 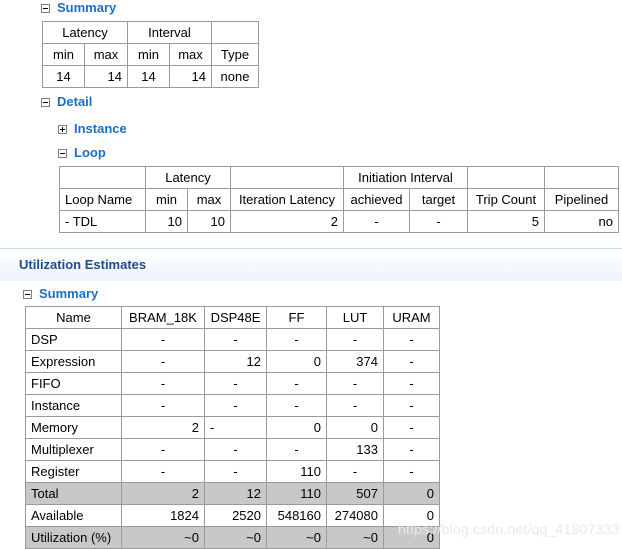 I want to click on detail-title: Detail, so click(x=74, y=102).